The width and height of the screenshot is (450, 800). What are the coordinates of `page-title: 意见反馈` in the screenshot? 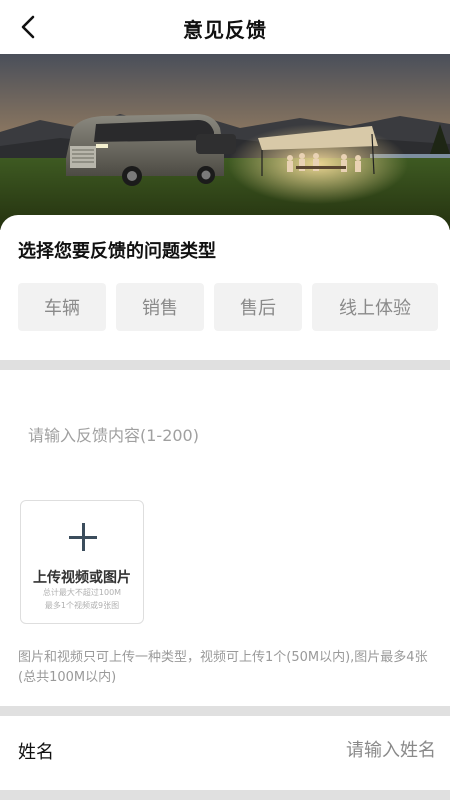 It's located at (225, 30).